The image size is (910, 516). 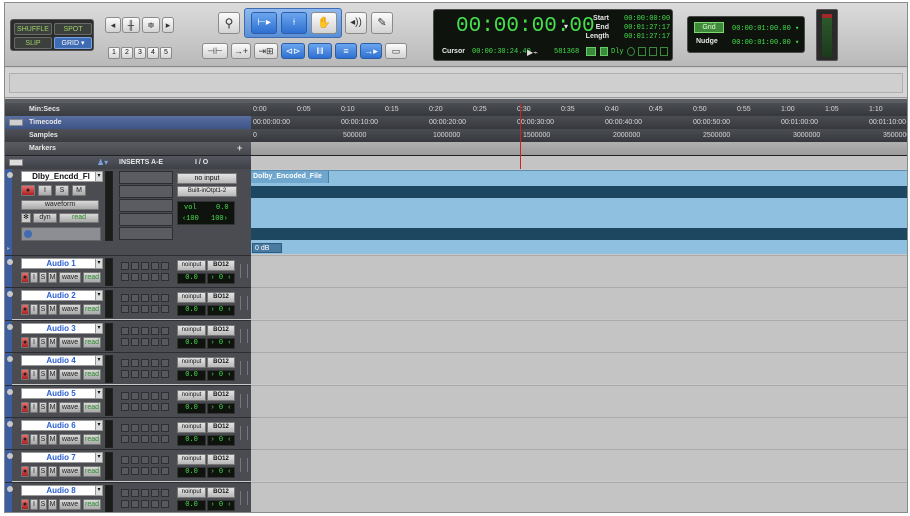 What do you see at coordinates (591, 51) in the screenshot?
I see `midi-merge-icon` at bounding box center [591, 51].